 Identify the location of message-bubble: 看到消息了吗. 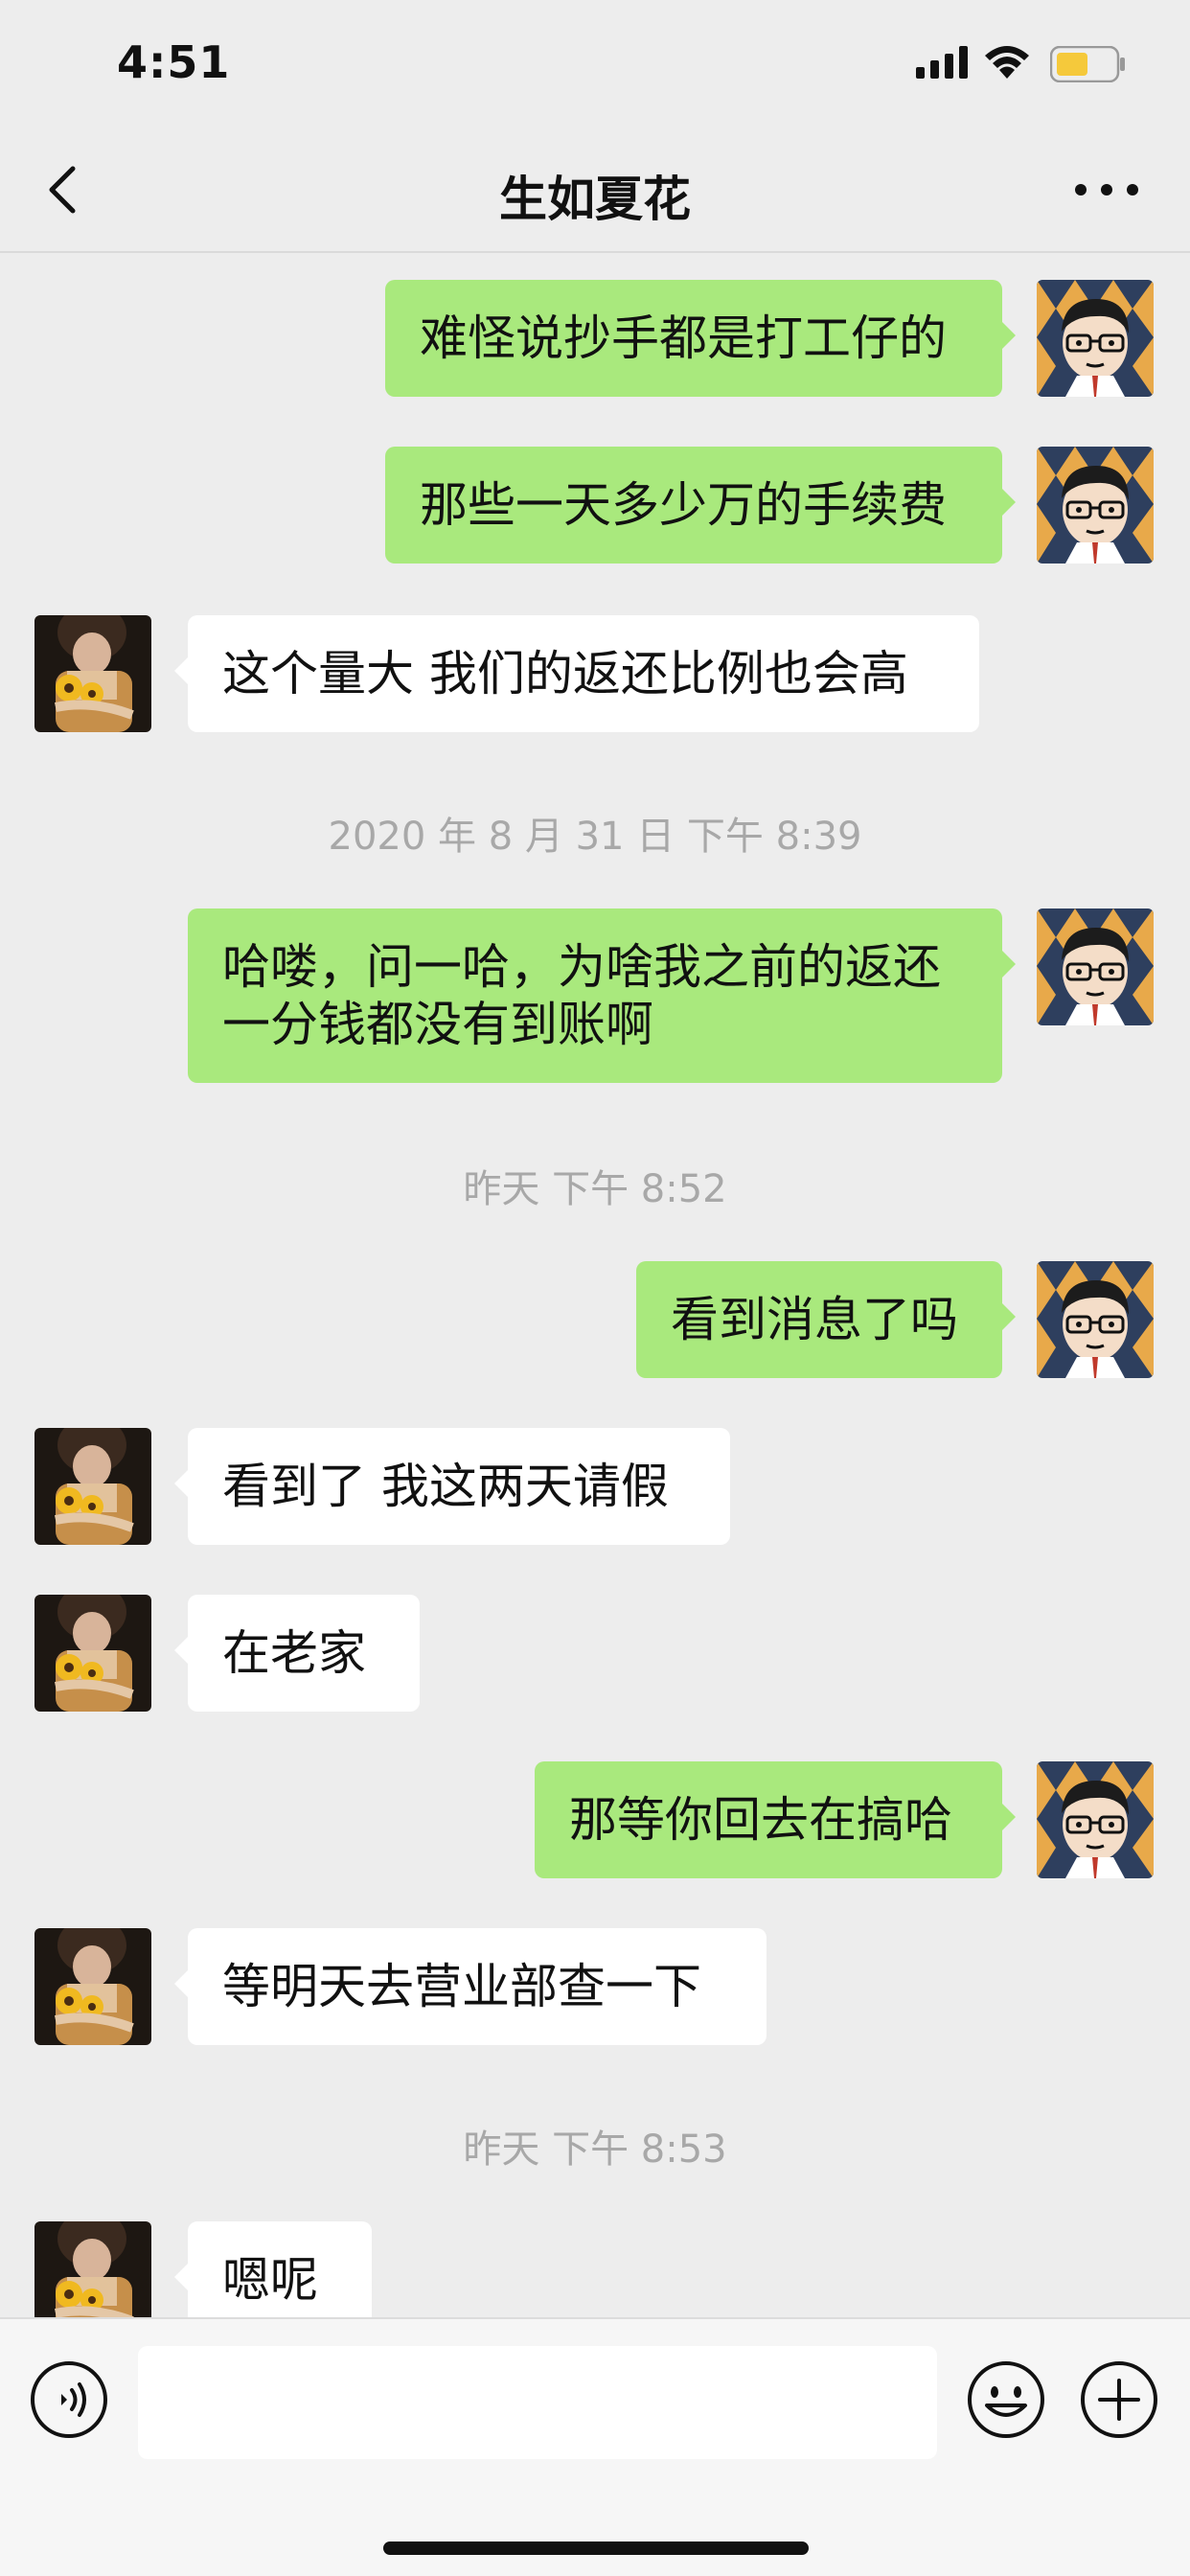
(826, 1319).